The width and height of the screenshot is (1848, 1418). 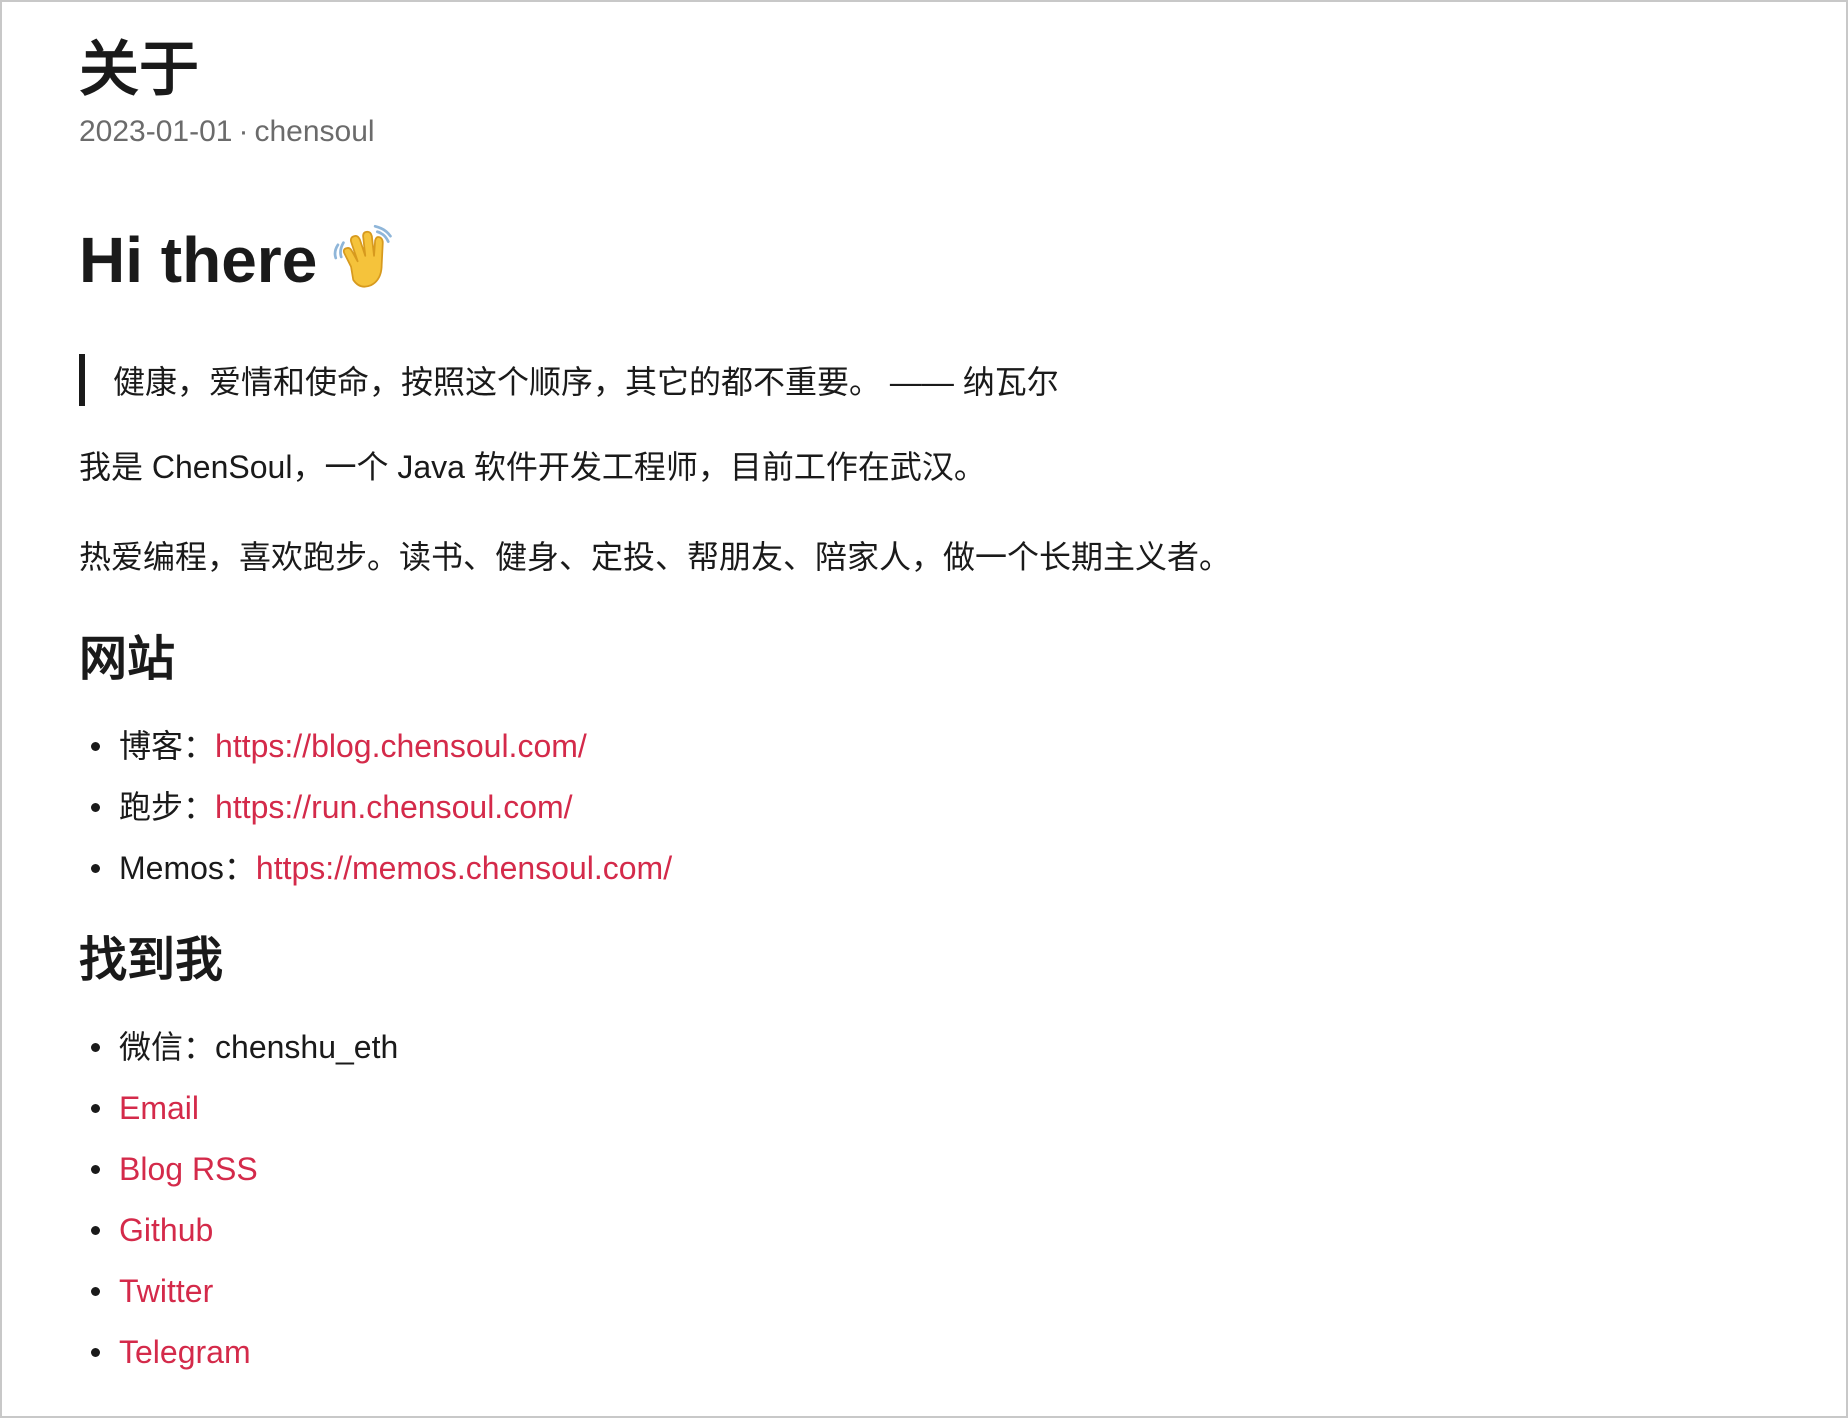 What do you see at coordinates (166, 1230) in the screenshot?
I see `github-link: Github` at bounding box center [166, 1230].